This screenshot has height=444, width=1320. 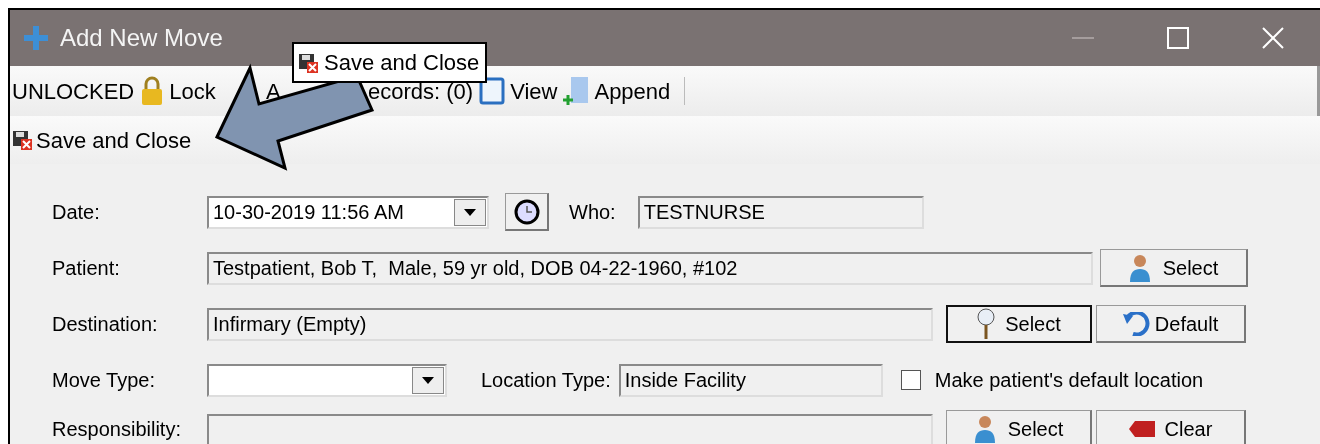 What do you see at coordinates (117, 429) in the screenshot?
I see `field-label: Responsibility:` at bounding box center [117, 429].